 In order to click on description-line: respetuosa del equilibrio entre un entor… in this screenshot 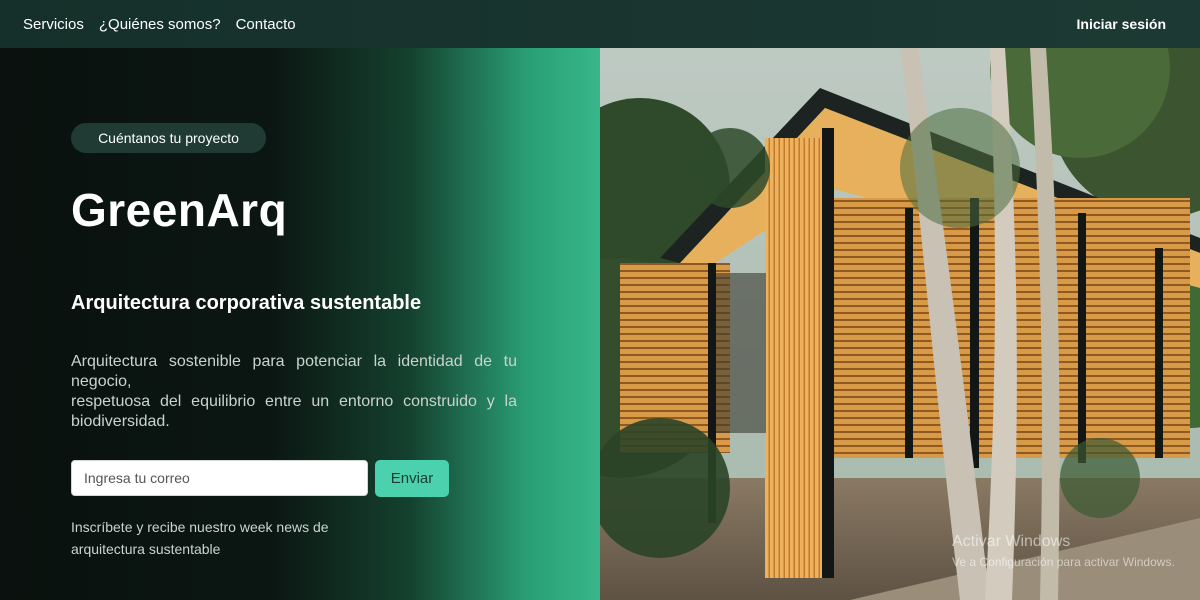, I will do `click(294, 411)`.